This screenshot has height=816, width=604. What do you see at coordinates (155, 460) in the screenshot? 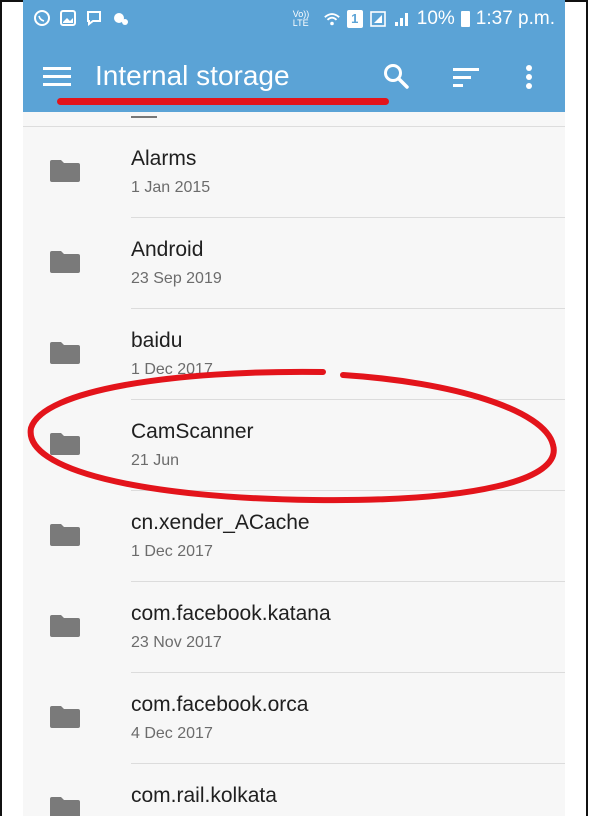
I see `file-date: 21 Jun` at bounding box center [155, 460].